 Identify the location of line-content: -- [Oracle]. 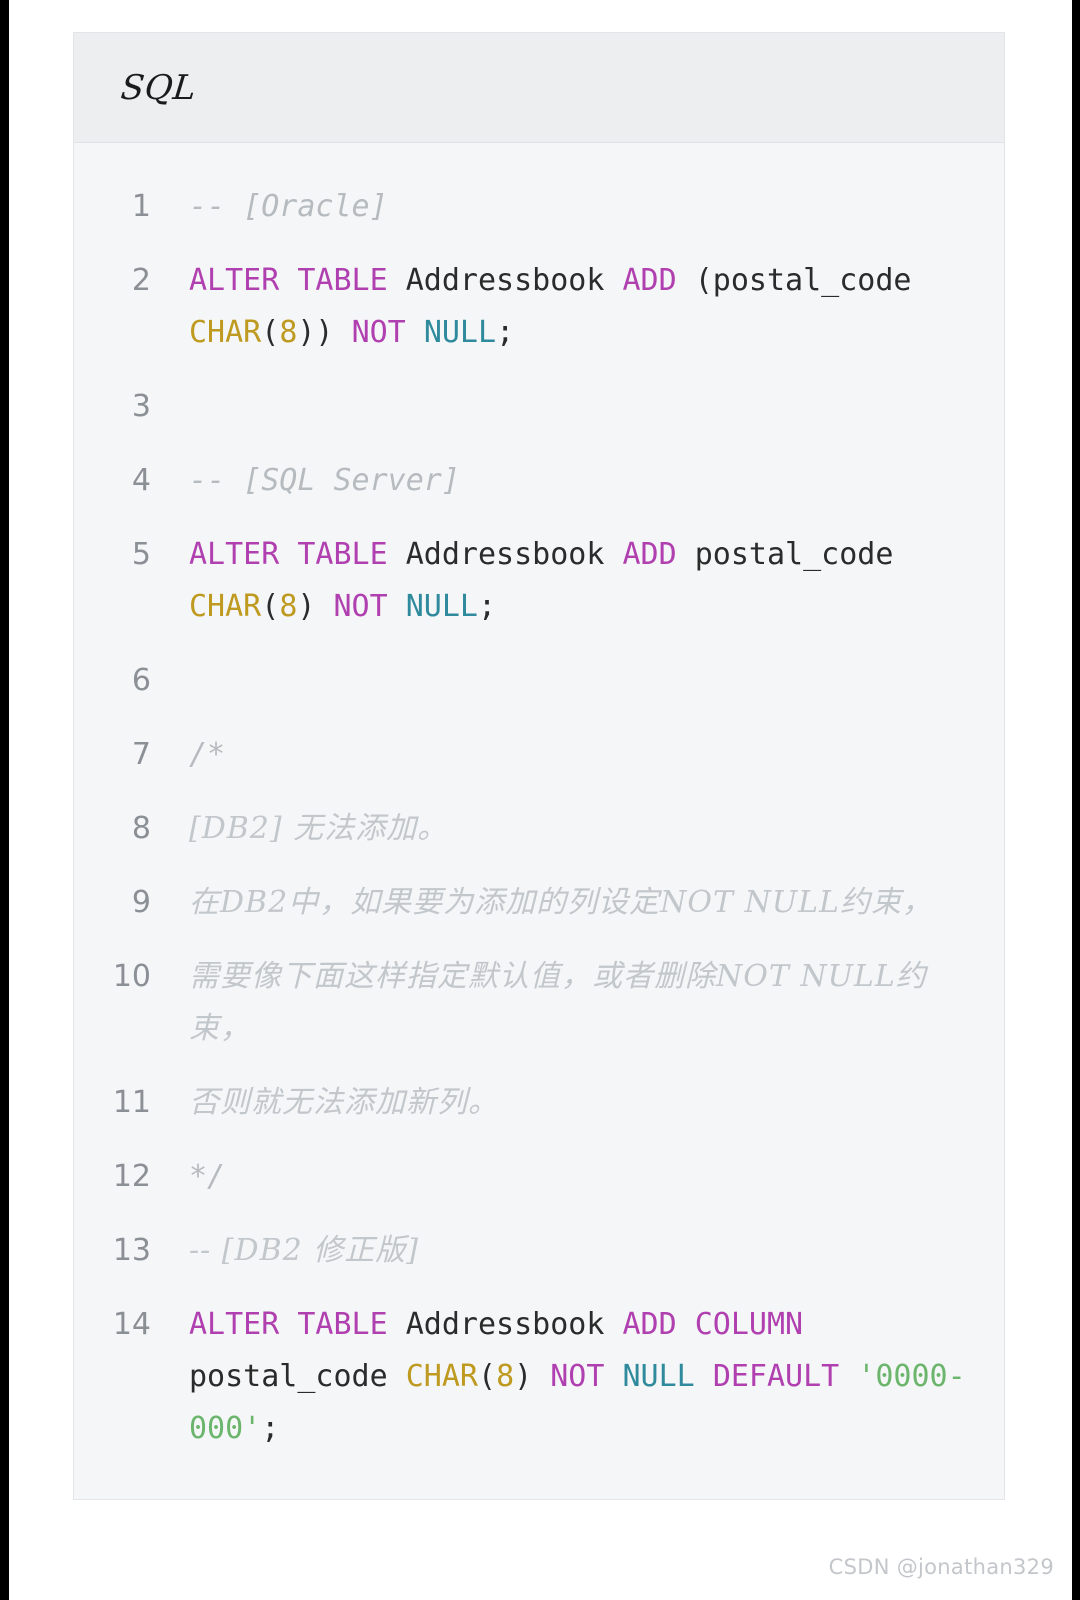
(586, 207).